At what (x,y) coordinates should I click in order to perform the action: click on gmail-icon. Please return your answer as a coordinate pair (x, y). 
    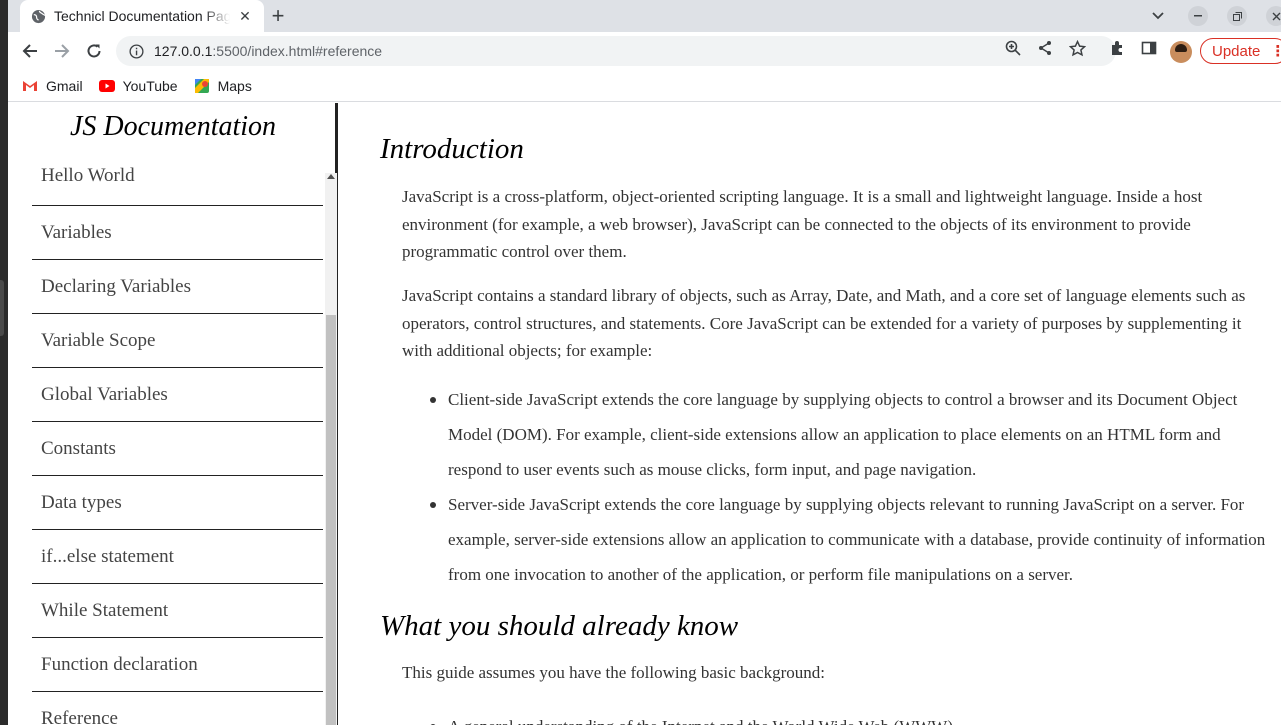
    Looking at the image, I should click on (30, 86).